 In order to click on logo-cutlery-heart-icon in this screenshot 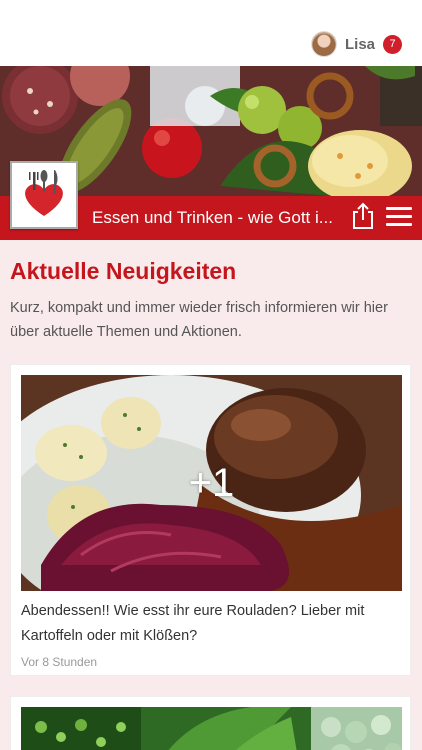, I will do `click(44, 193)`.